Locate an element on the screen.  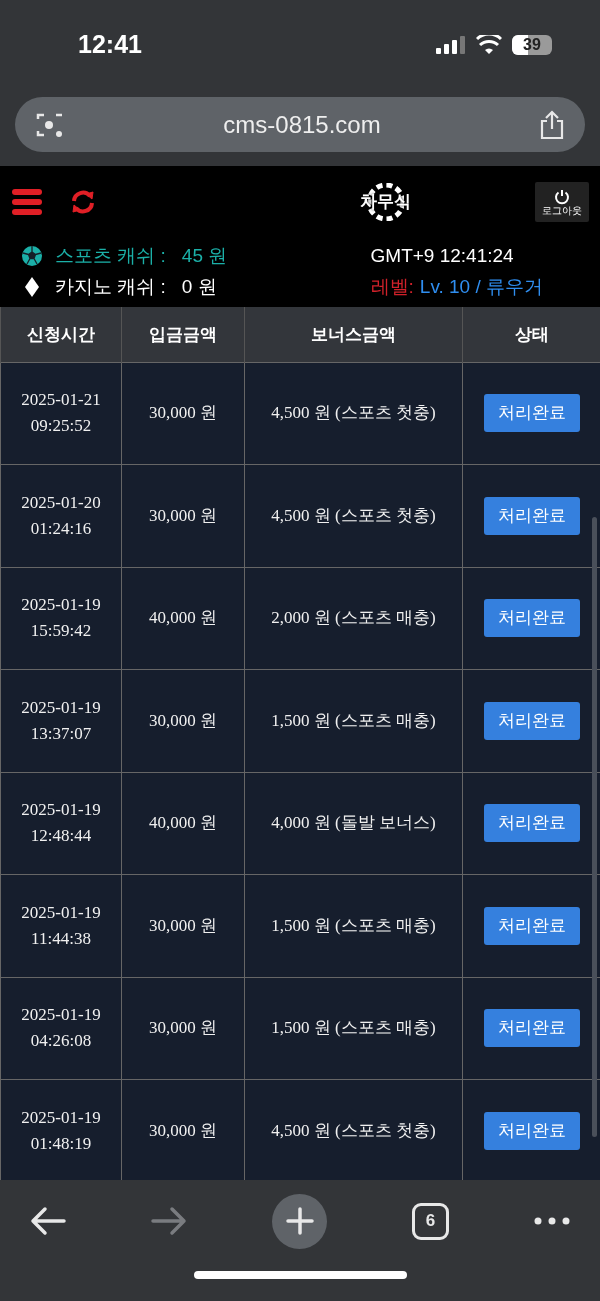
casino-cash-label: 카지노 캐쉬 : is located at coordinates (110, 287).